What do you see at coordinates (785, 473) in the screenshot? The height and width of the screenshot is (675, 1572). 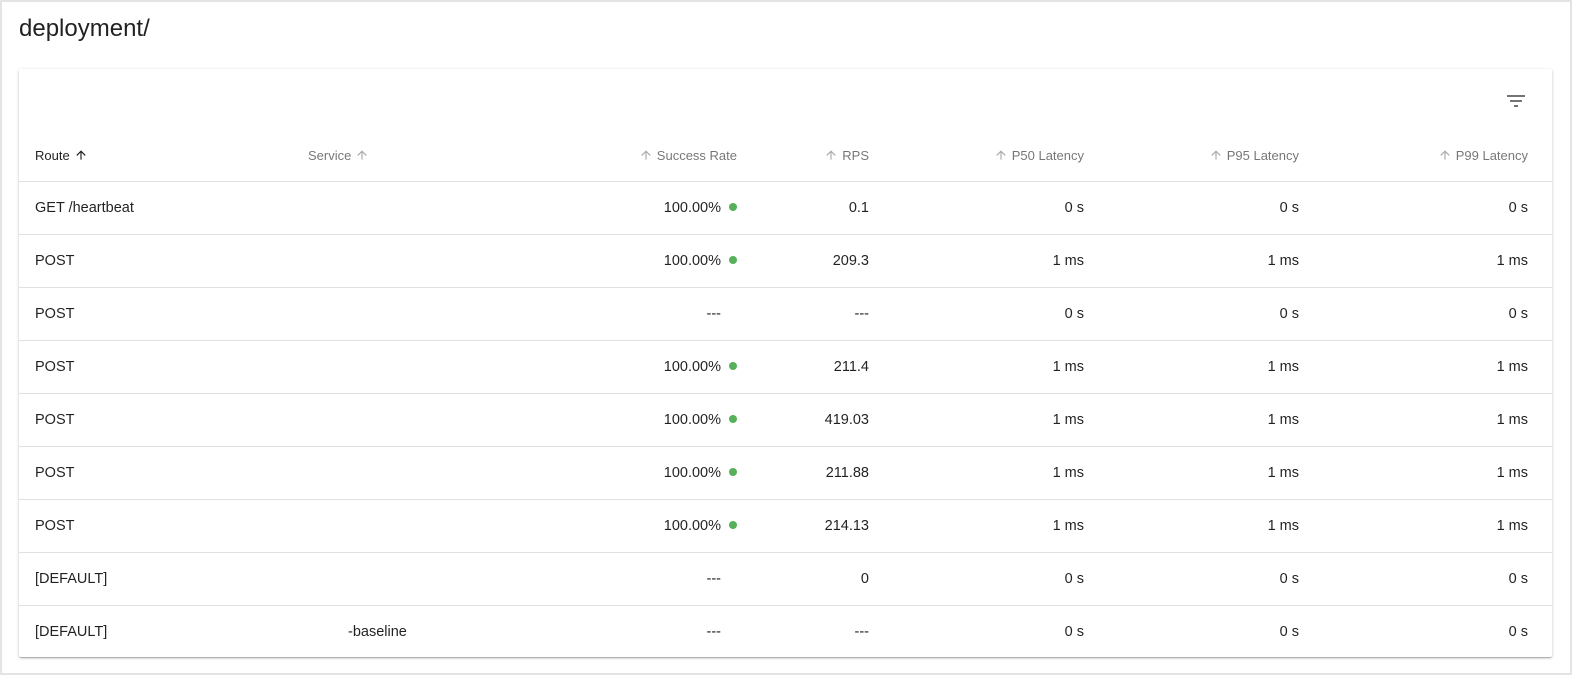 I see `table-row: POST 100.00% 211.88 1 ms 1 ms 1 ms` at bounding box center [785, 473].